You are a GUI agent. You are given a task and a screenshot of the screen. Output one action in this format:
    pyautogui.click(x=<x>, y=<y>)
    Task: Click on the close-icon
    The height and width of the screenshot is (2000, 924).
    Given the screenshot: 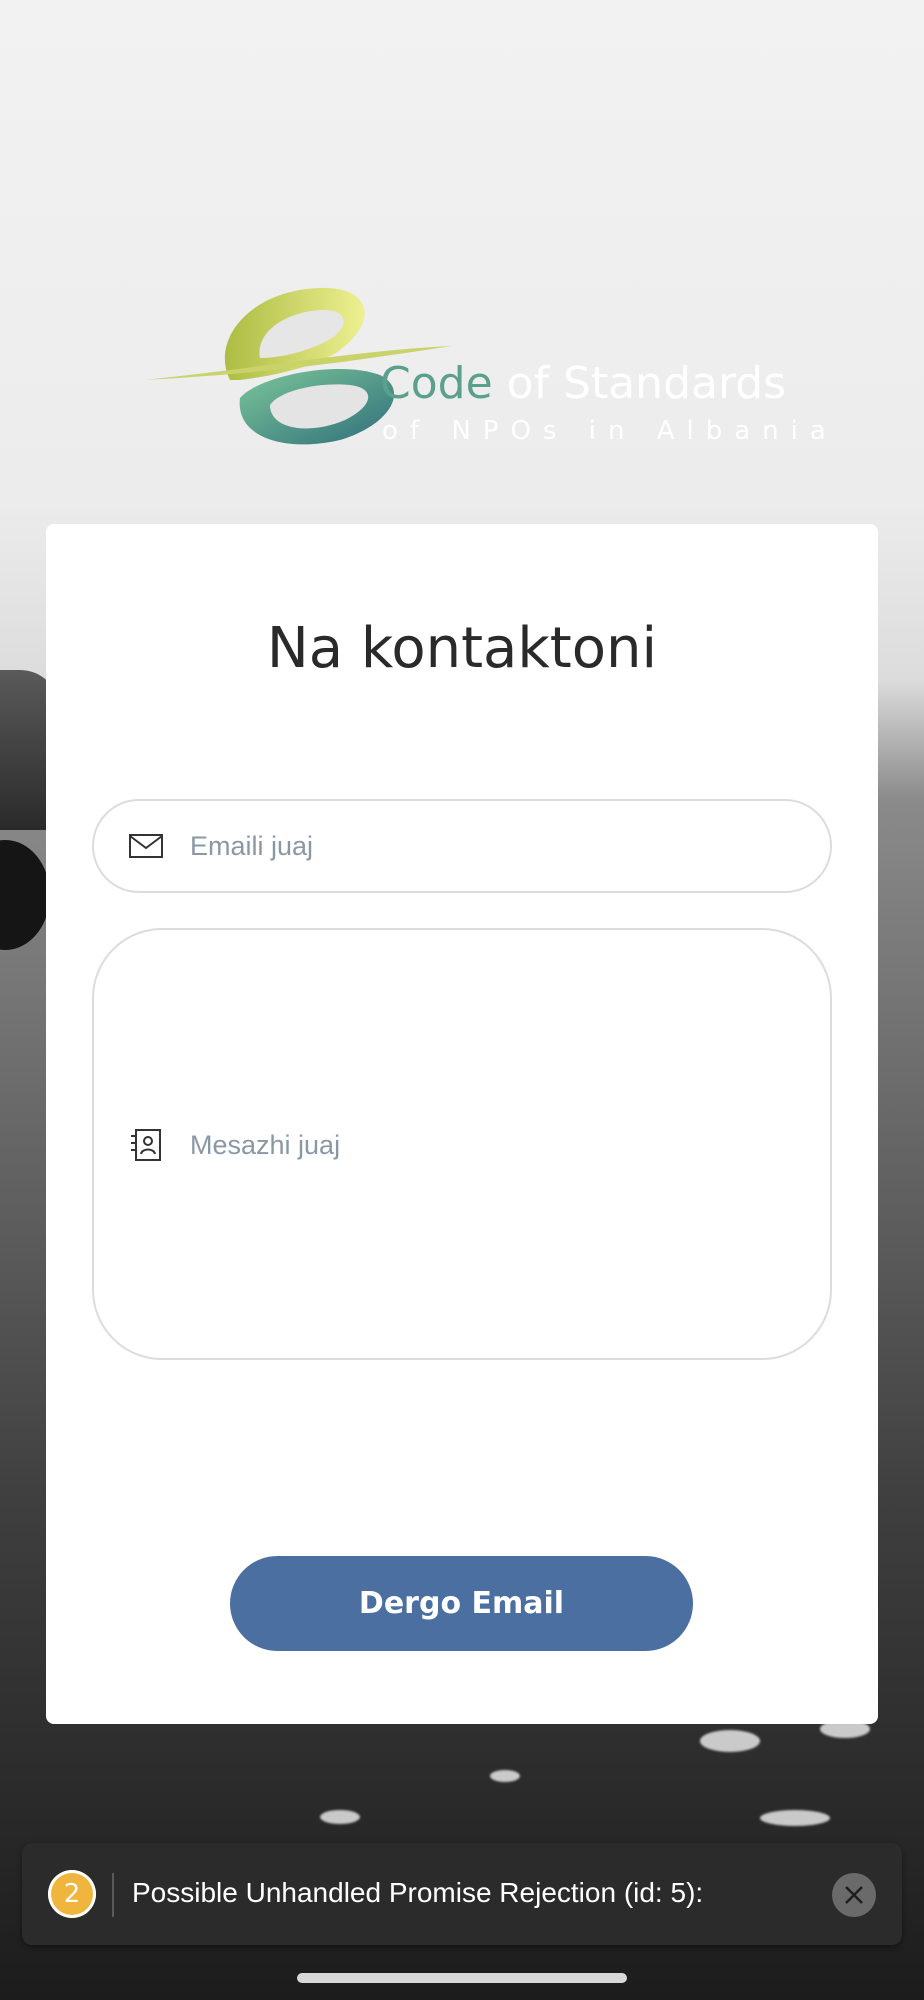 What is the action you would take?
    pyautogui.click(x=854, y=1895)
    